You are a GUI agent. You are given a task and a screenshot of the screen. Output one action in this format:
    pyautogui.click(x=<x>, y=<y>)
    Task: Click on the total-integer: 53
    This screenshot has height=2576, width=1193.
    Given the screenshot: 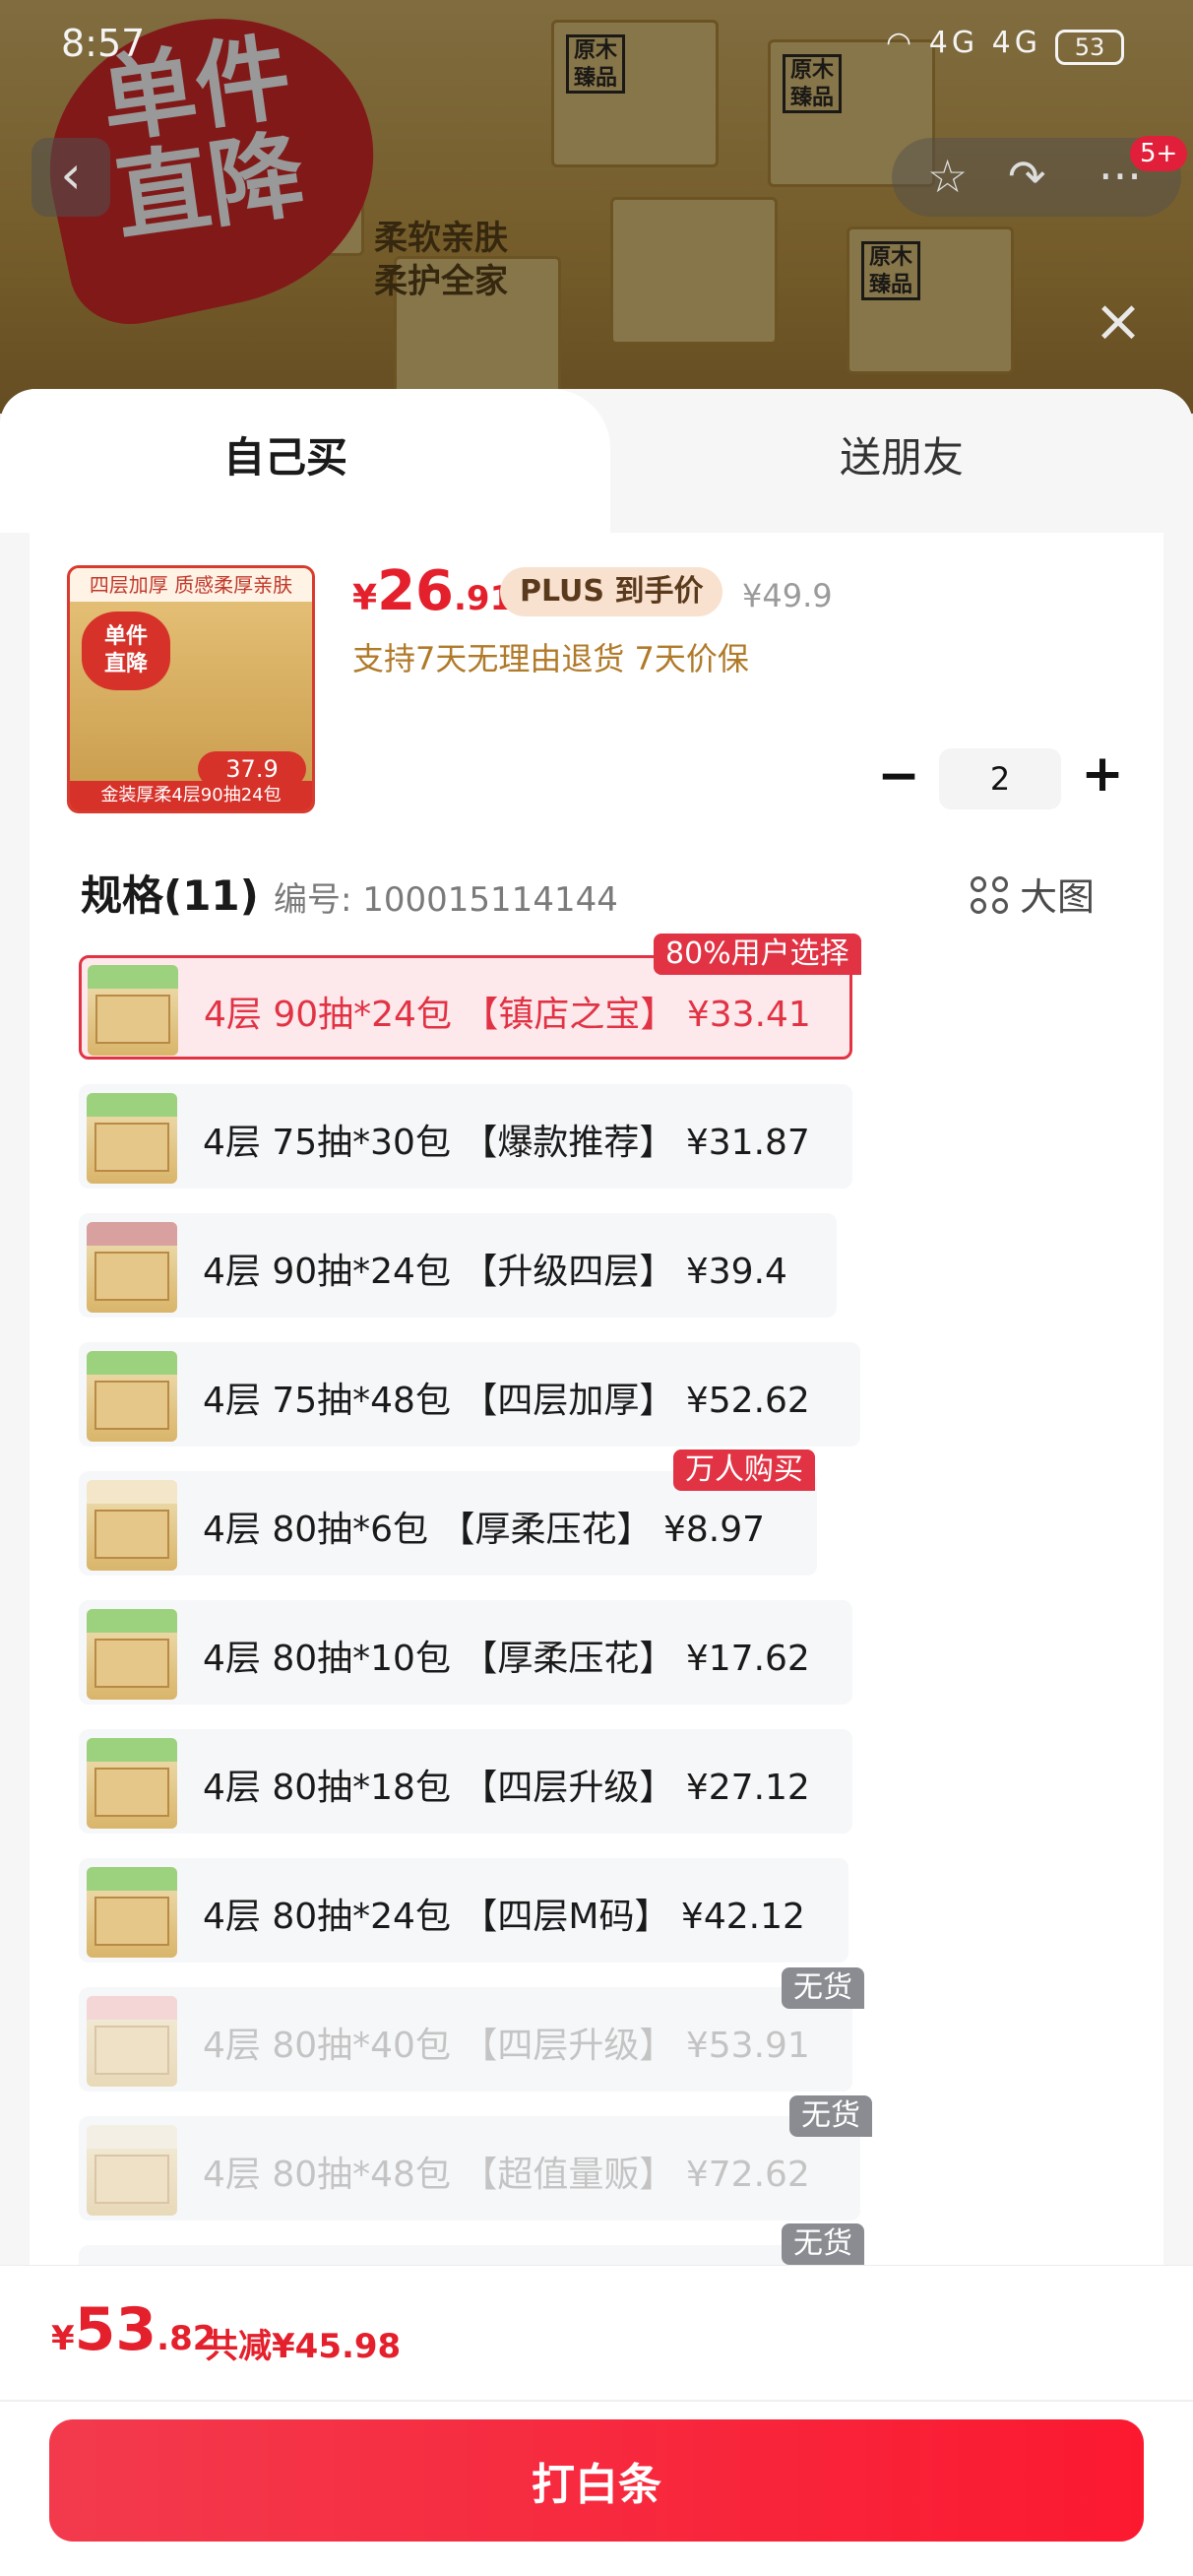 What is the action you would take?
    pyautogui.click(x=115, y=2329)
    